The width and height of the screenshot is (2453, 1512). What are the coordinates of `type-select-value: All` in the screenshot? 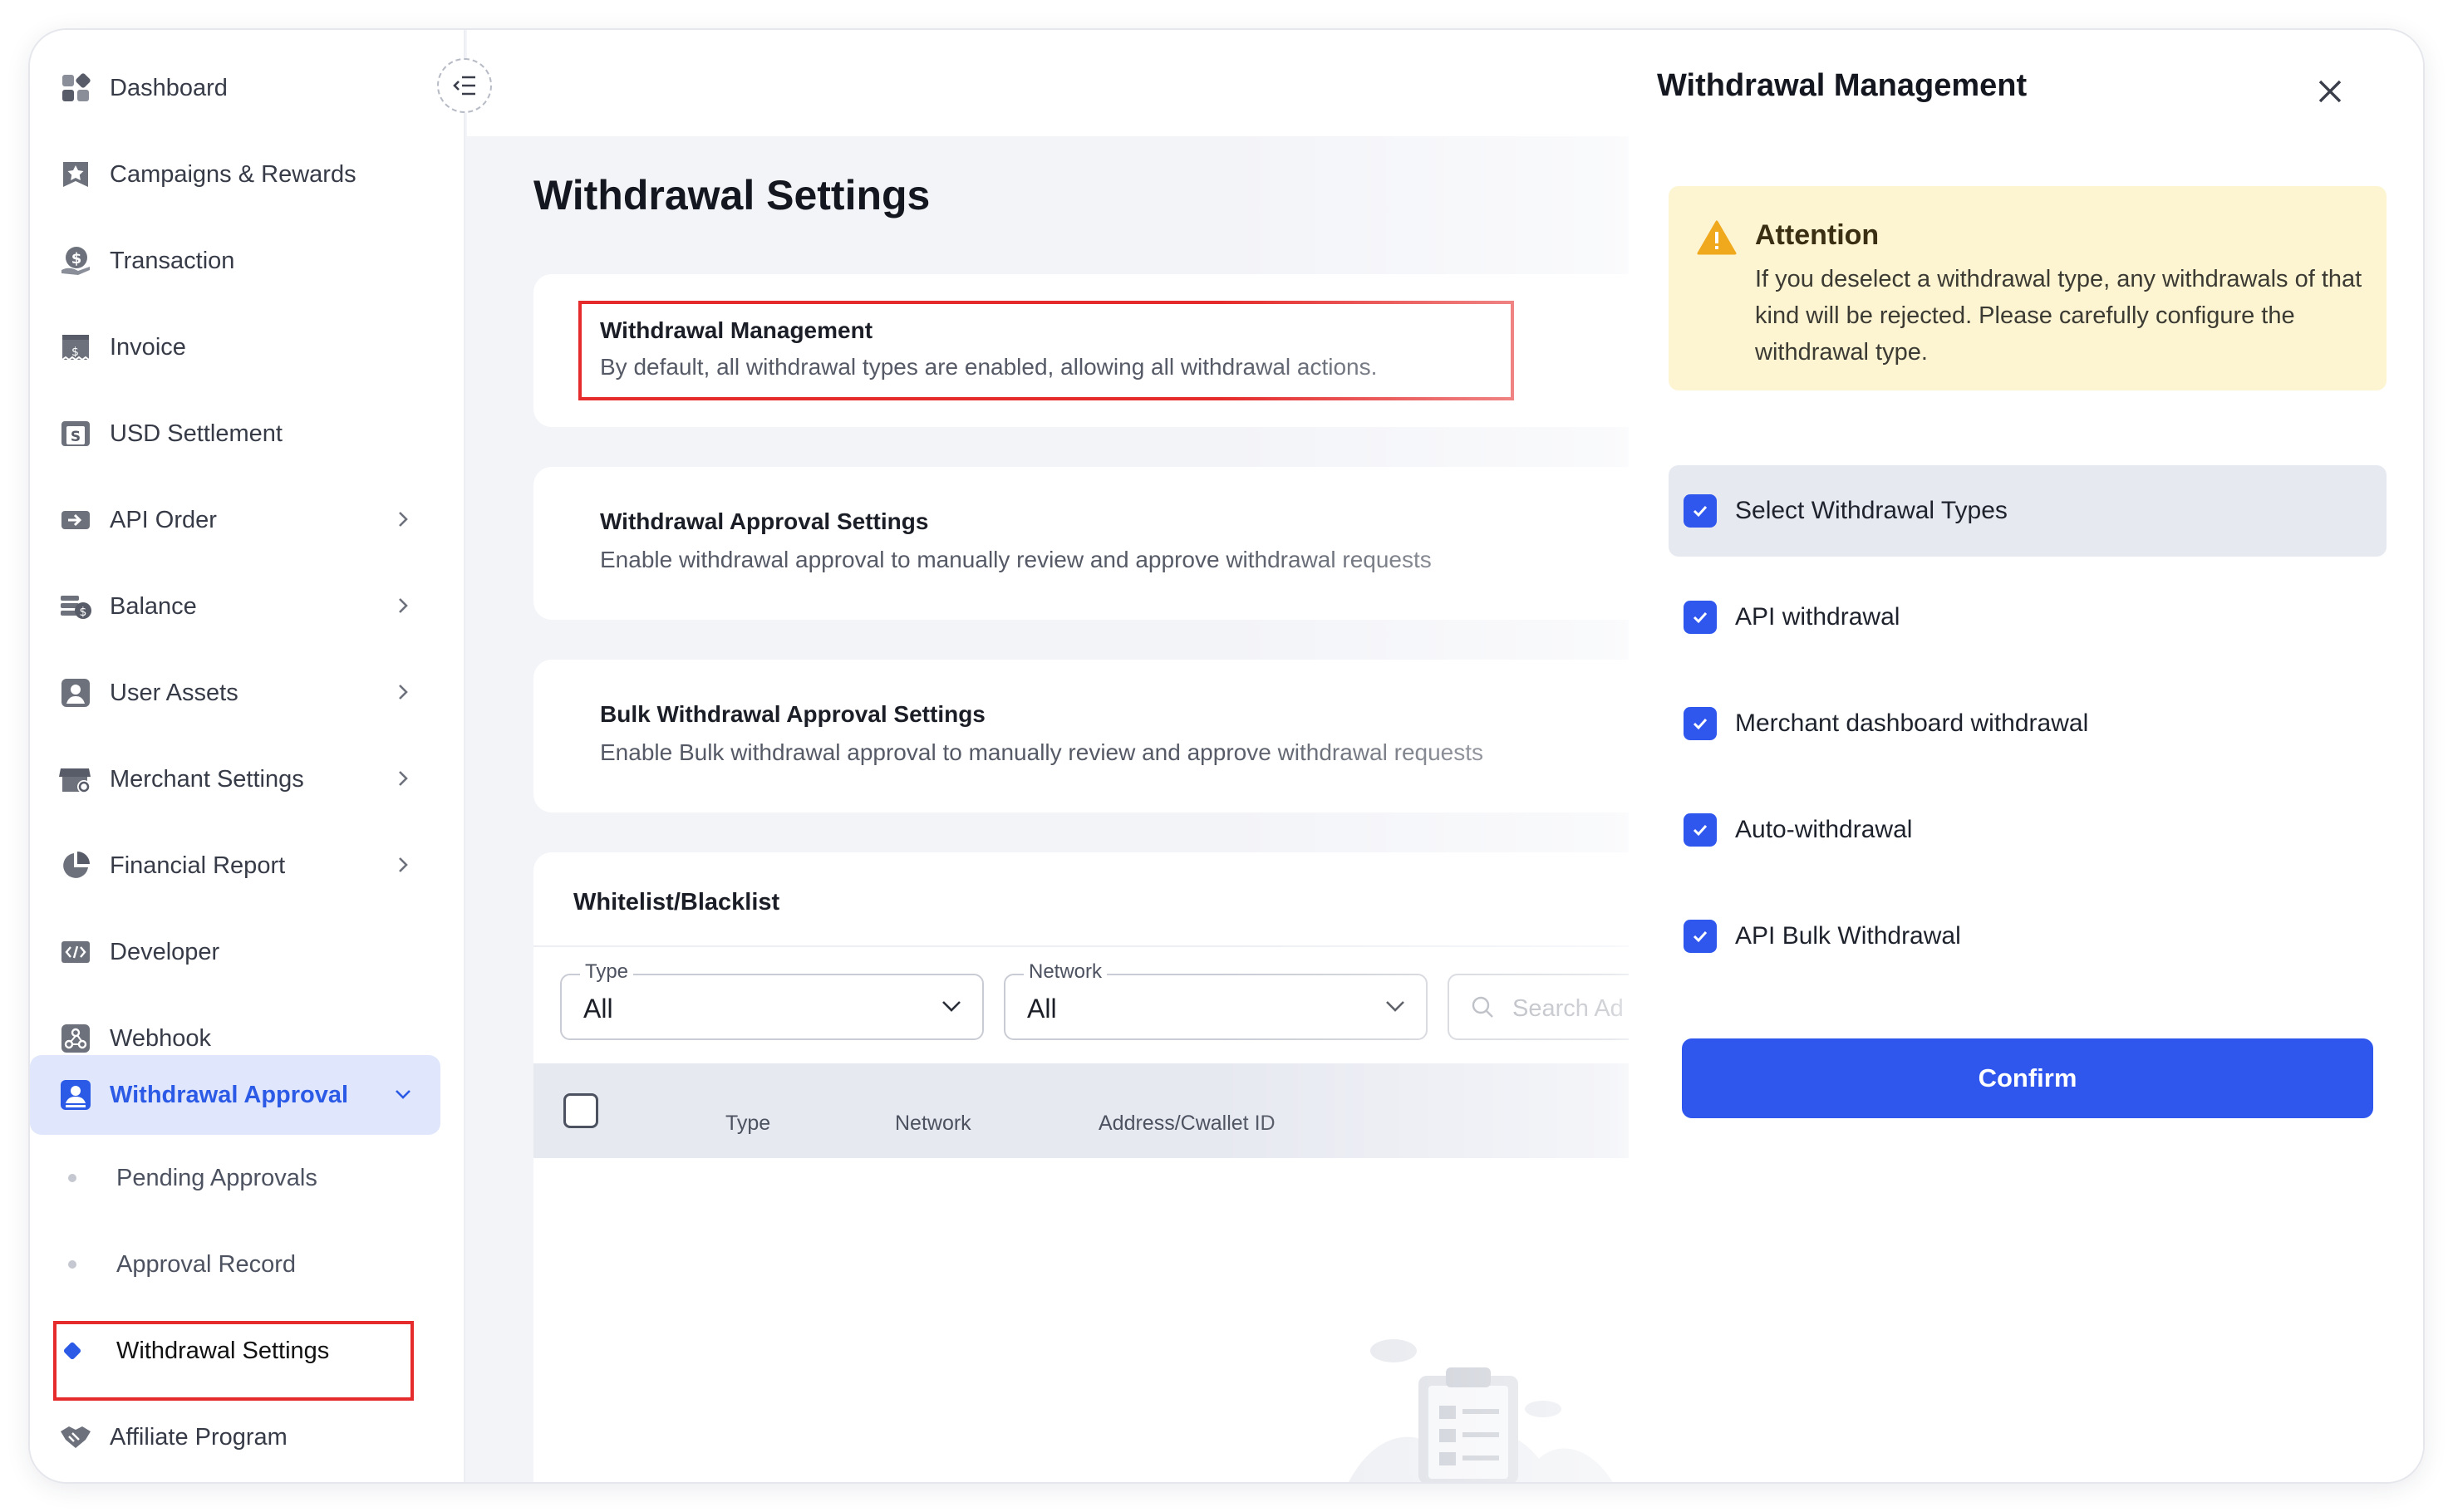 It's located at (598, 1009).